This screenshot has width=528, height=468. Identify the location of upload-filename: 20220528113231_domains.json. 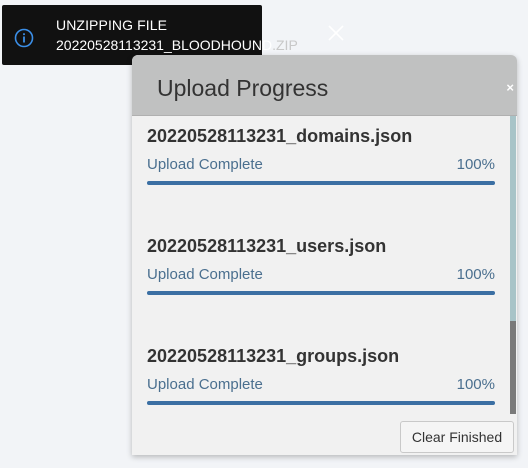
(280, 136).